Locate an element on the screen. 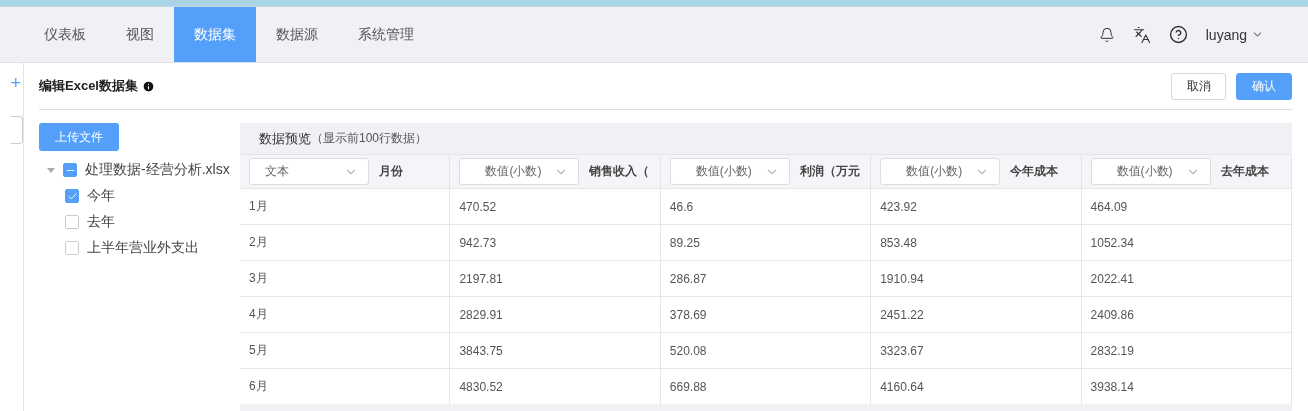  preview-title: 数据预览 is located at coordinates (285, 138).